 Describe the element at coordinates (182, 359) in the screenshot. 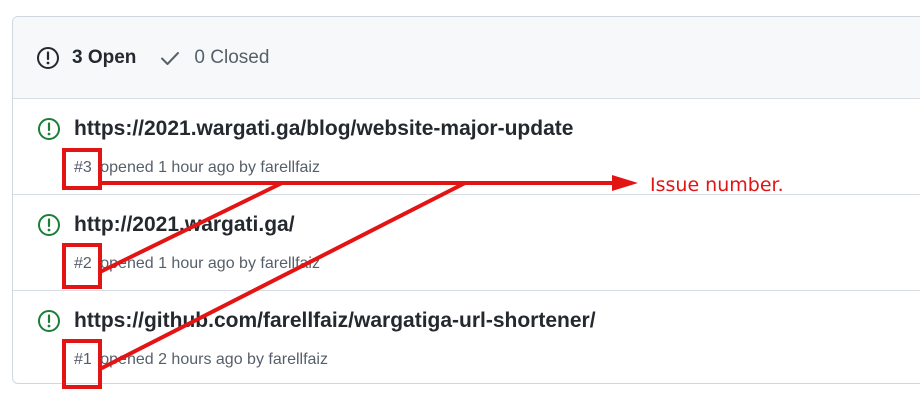

I see `issue-opened-text: opened 2 hours ago by` at that location.